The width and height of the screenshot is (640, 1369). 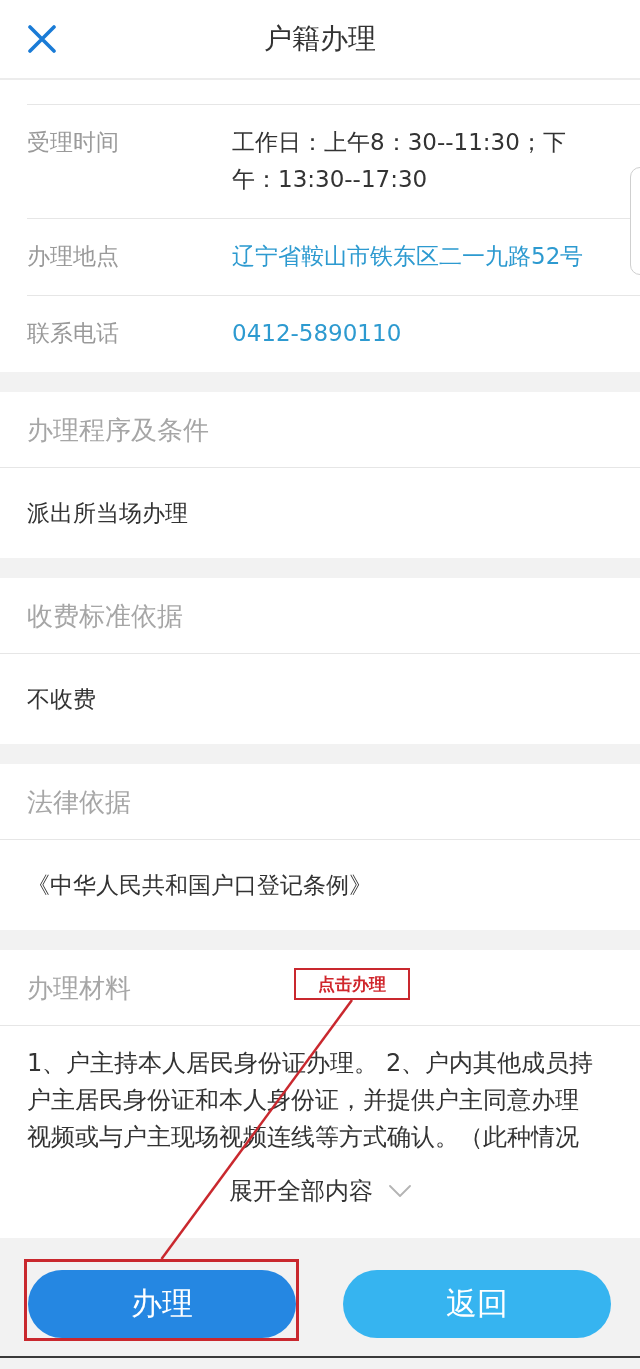 I want to click on submit-button: 办理, so click(x=162, y=1304).